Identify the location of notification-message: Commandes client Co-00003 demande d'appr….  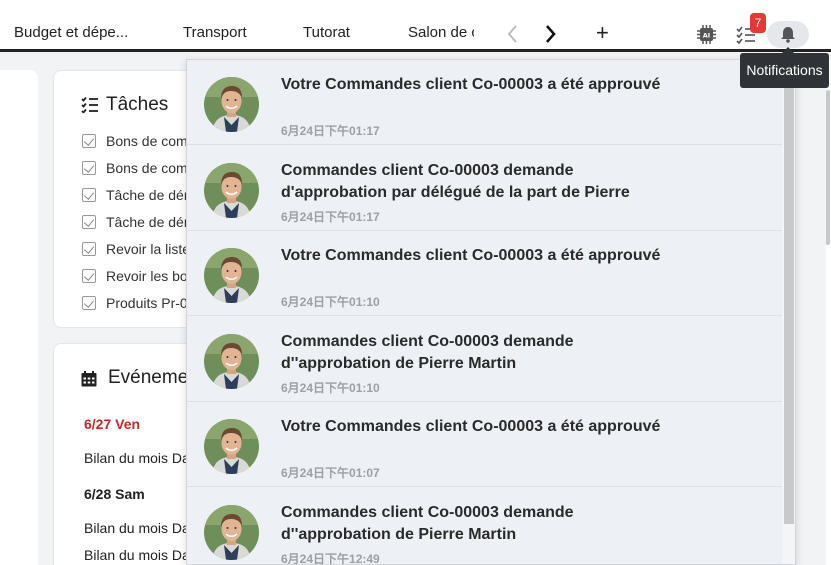
(455, 181).